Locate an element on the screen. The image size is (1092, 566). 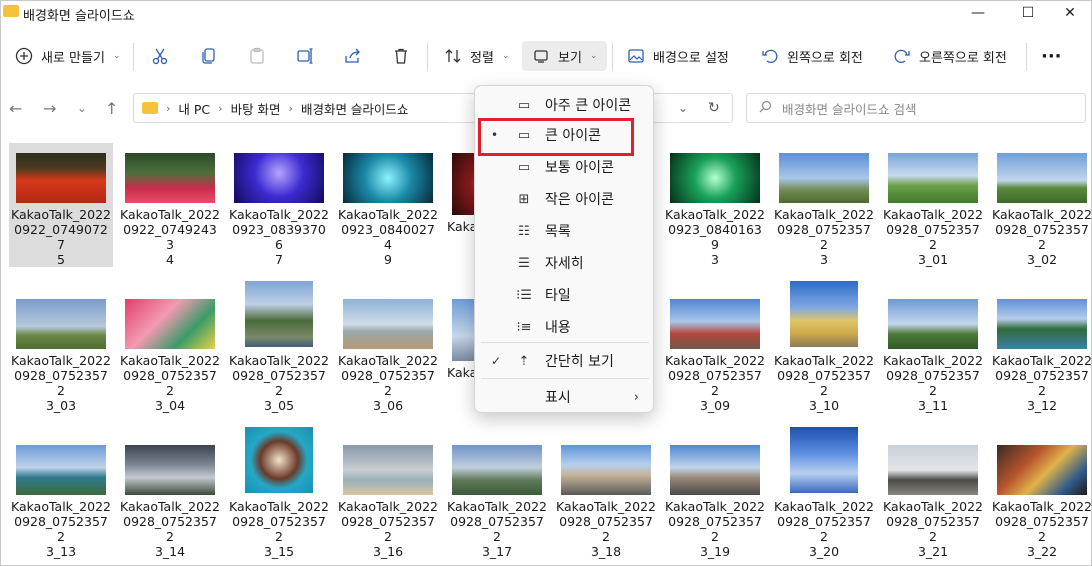
file-name: KakaoTalk_2022 0922_07490727 5 is located at coordinates (61, 237).